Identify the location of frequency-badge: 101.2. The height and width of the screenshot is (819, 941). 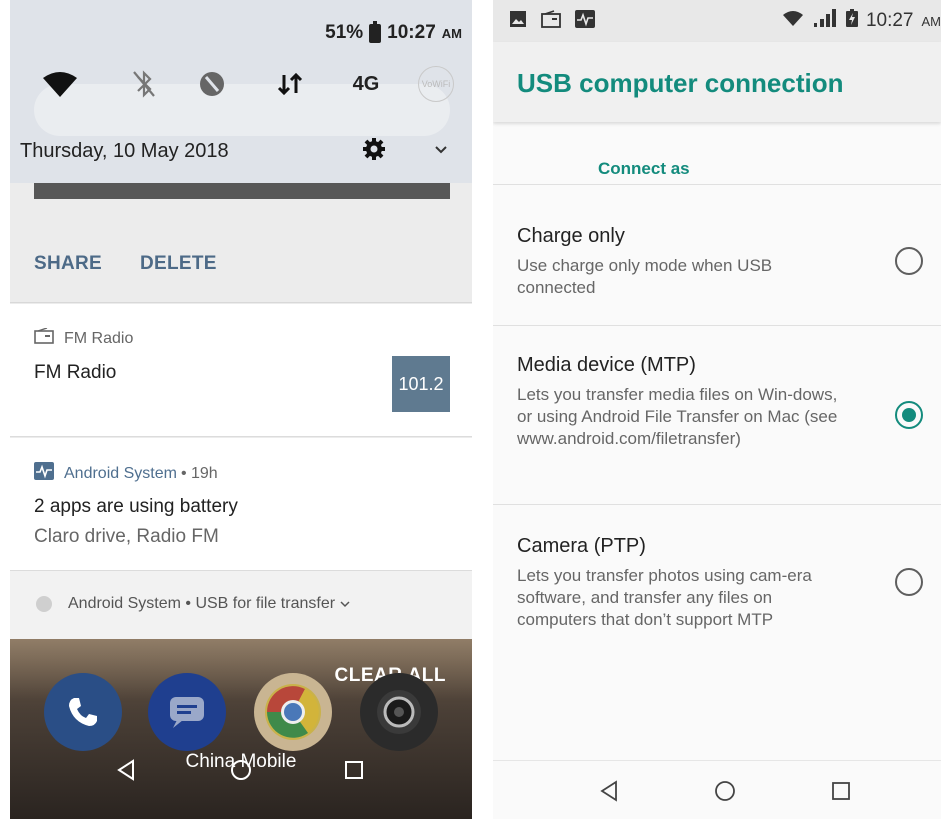
(421, 384).